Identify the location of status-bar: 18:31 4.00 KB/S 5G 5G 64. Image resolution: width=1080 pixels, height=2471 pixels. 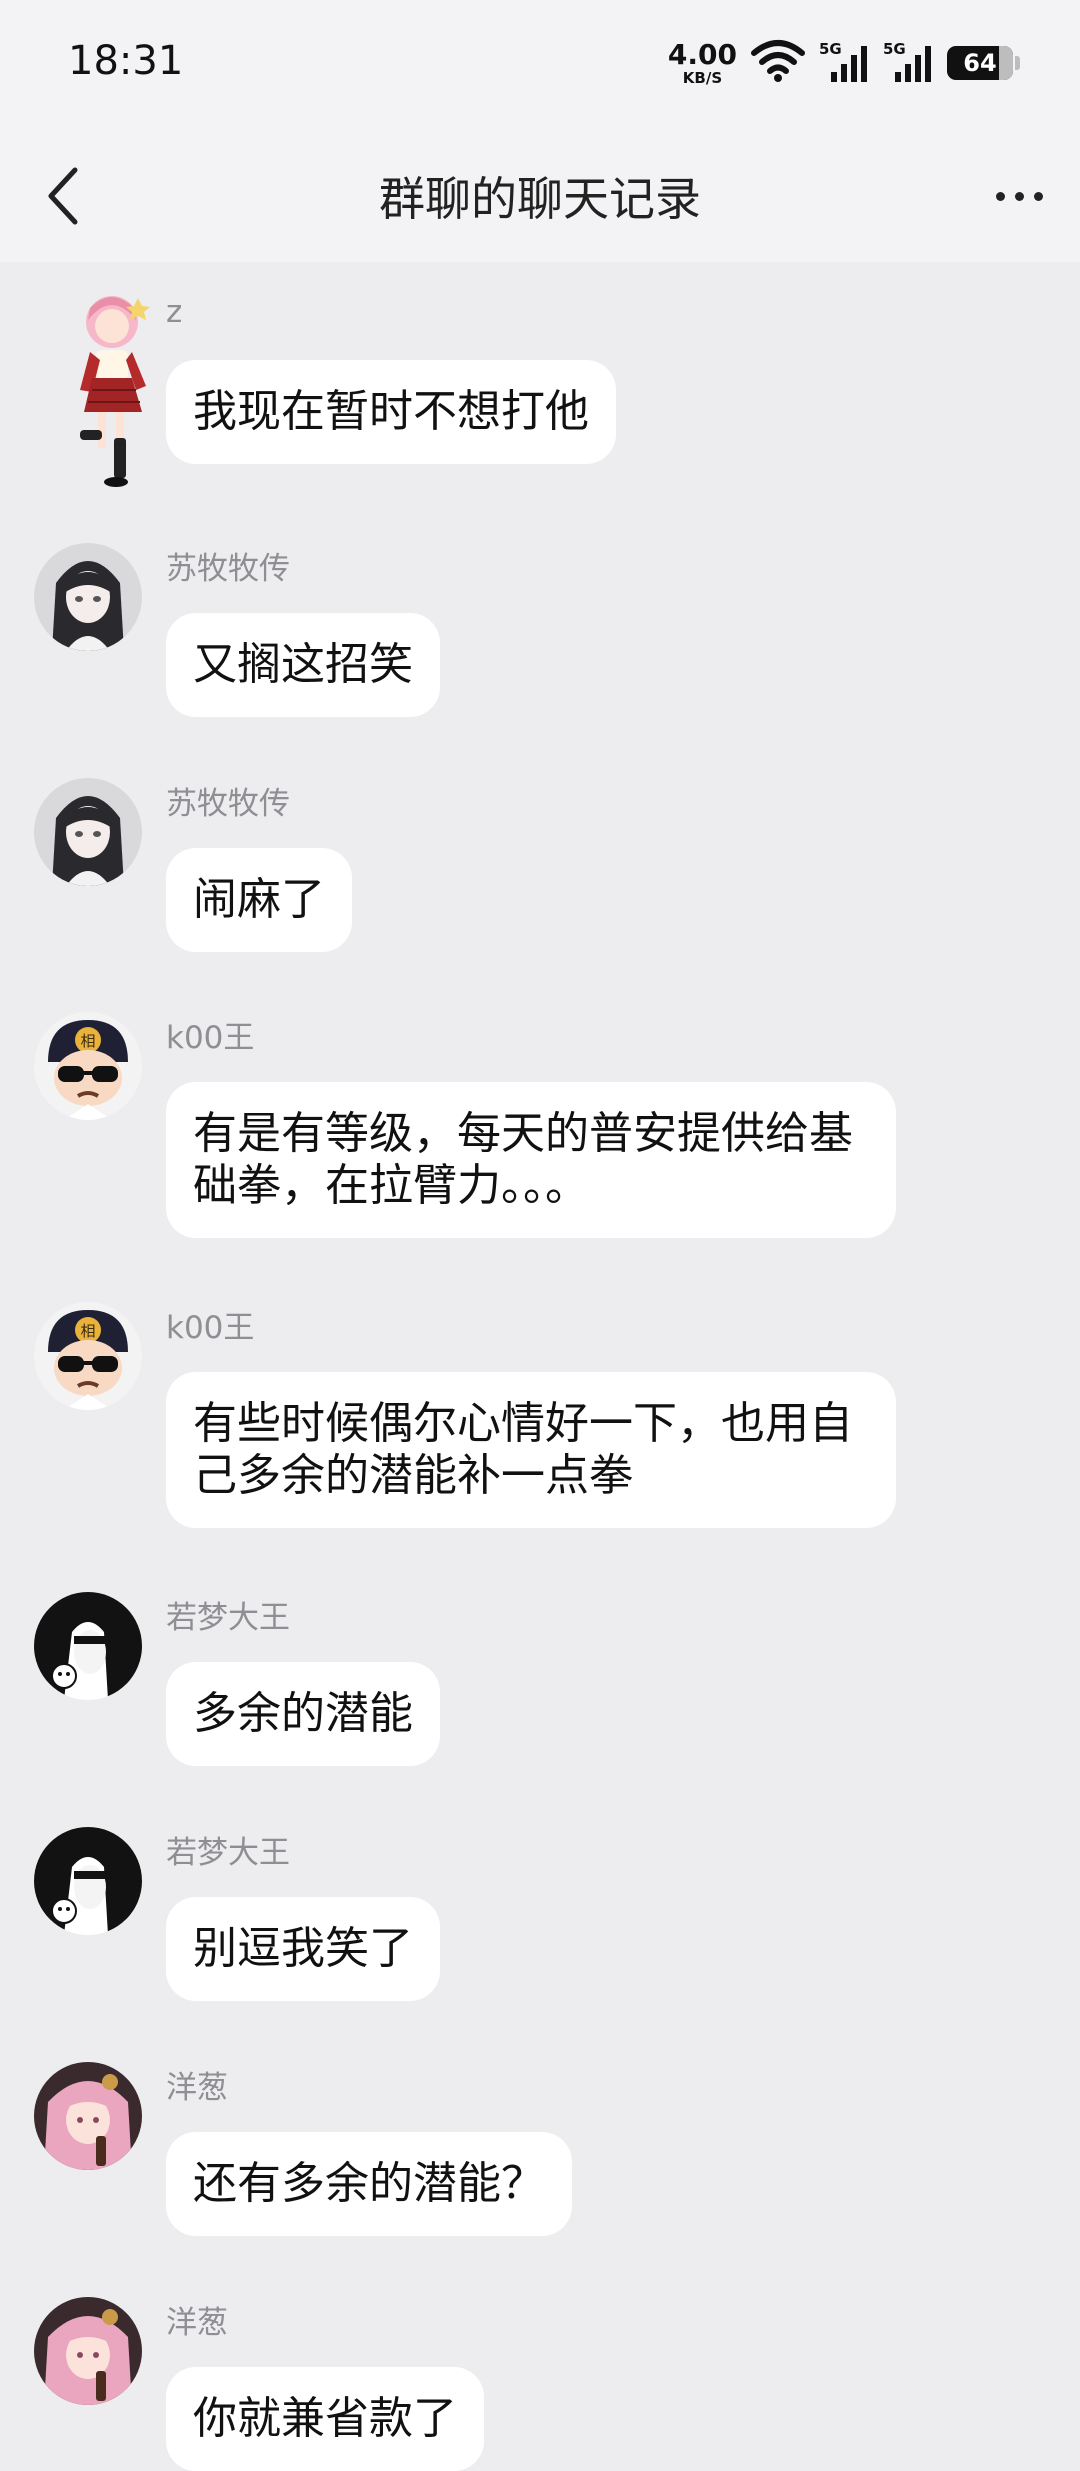
(540, 65).